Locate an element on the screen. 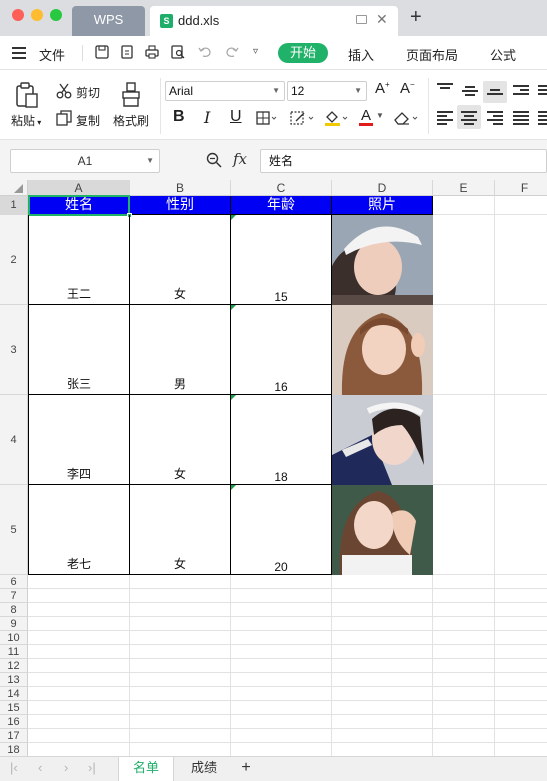 The width and height of the screenshot is (547, 781). table-cell-age: 20 is located at coordinates (281, 530).